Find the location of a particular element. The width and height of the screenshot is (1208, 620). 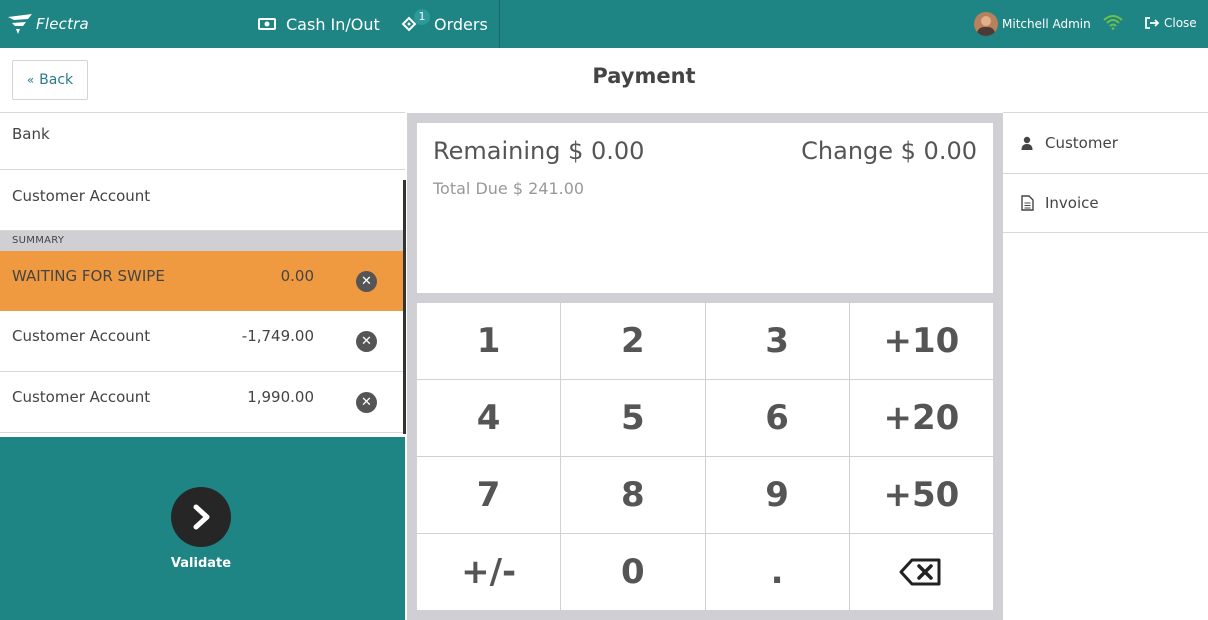

total-due: Total Due $ 241.00 is located at coordinates (509, 188).